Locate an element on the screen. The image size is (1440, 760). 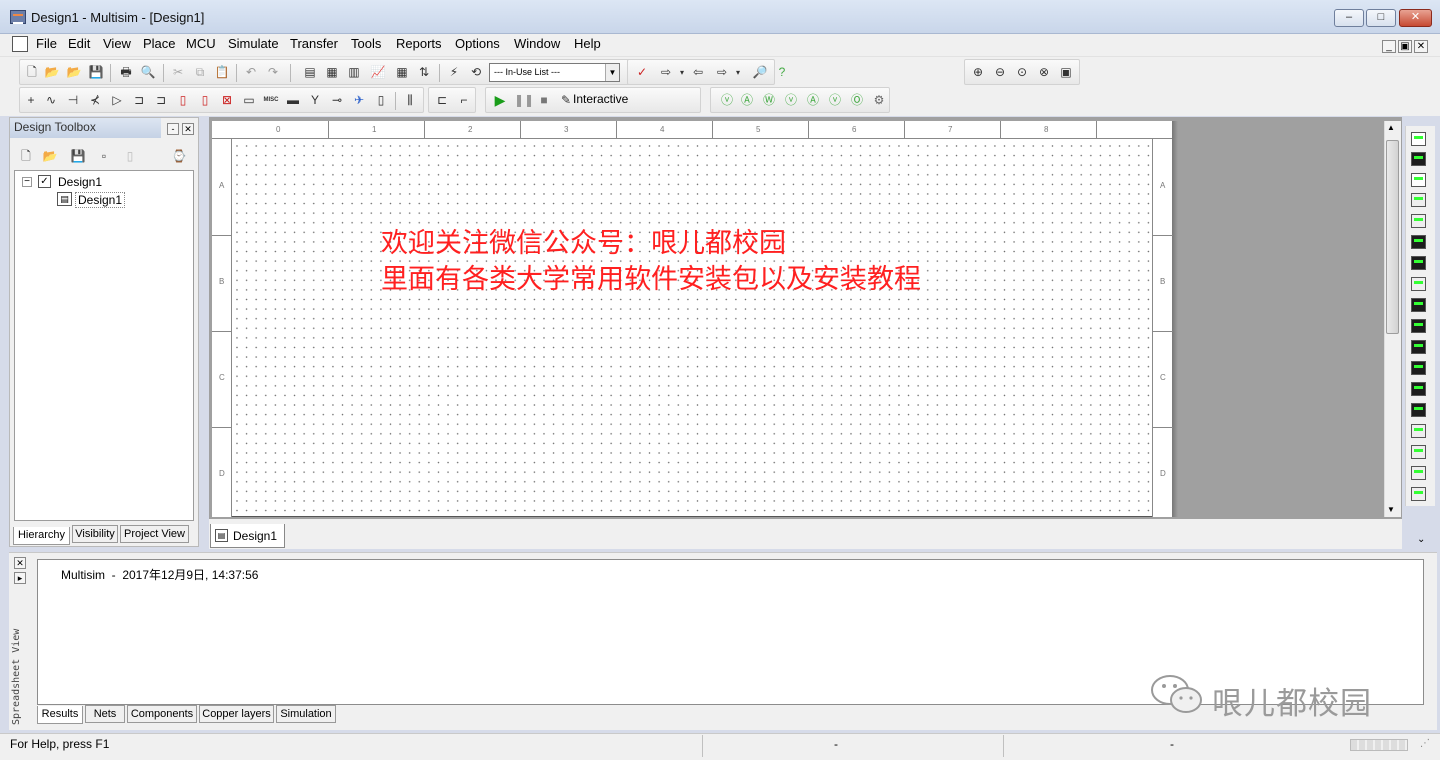
menu-transfer: Transfer is located at coordinates (314, 43).